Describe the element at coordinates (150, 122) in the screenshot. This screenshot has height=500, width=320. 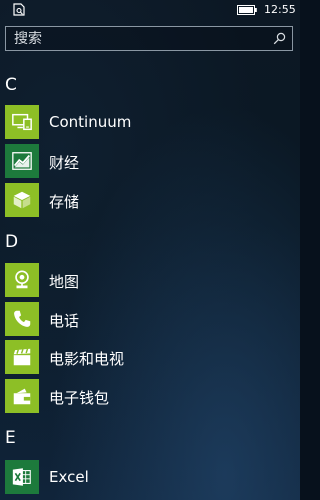
I see `app-item-continuum: Continuum` at that location.